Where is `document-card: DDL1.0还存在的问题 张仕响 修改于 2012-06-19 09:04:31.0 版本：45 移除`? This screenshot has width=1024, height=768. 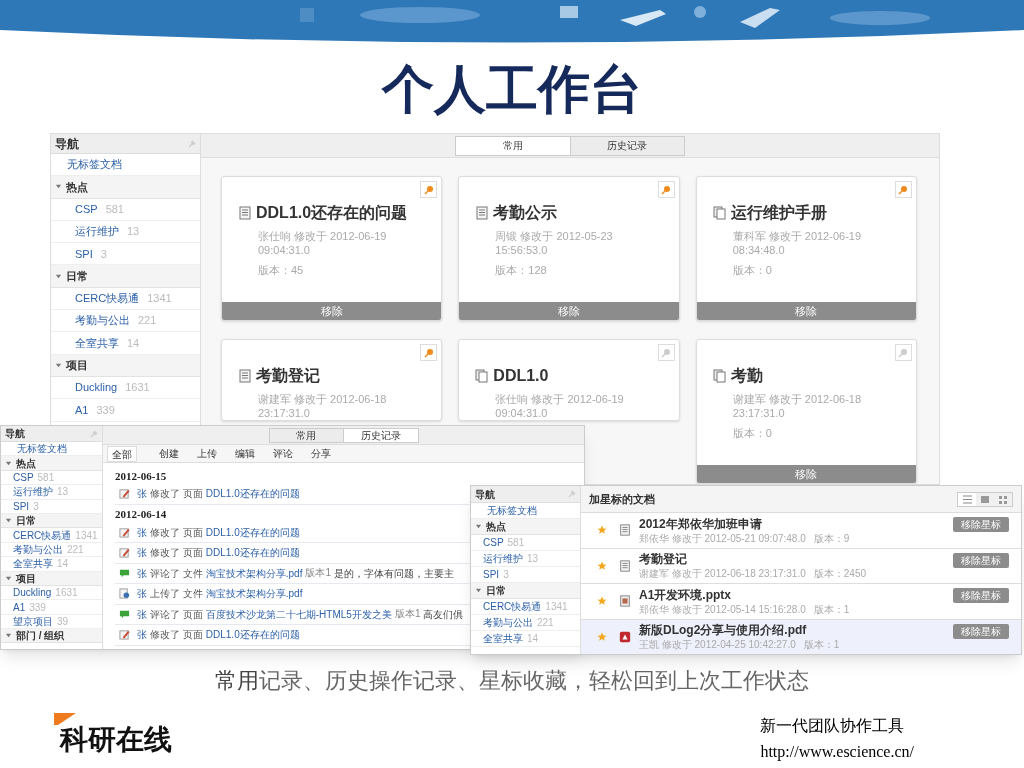
document-card: DDL1.0还存在的问题 张仕响 修改于 2012-06-19 09:04:31.0 版本：45 移除 is located at coordinates (332, 248).